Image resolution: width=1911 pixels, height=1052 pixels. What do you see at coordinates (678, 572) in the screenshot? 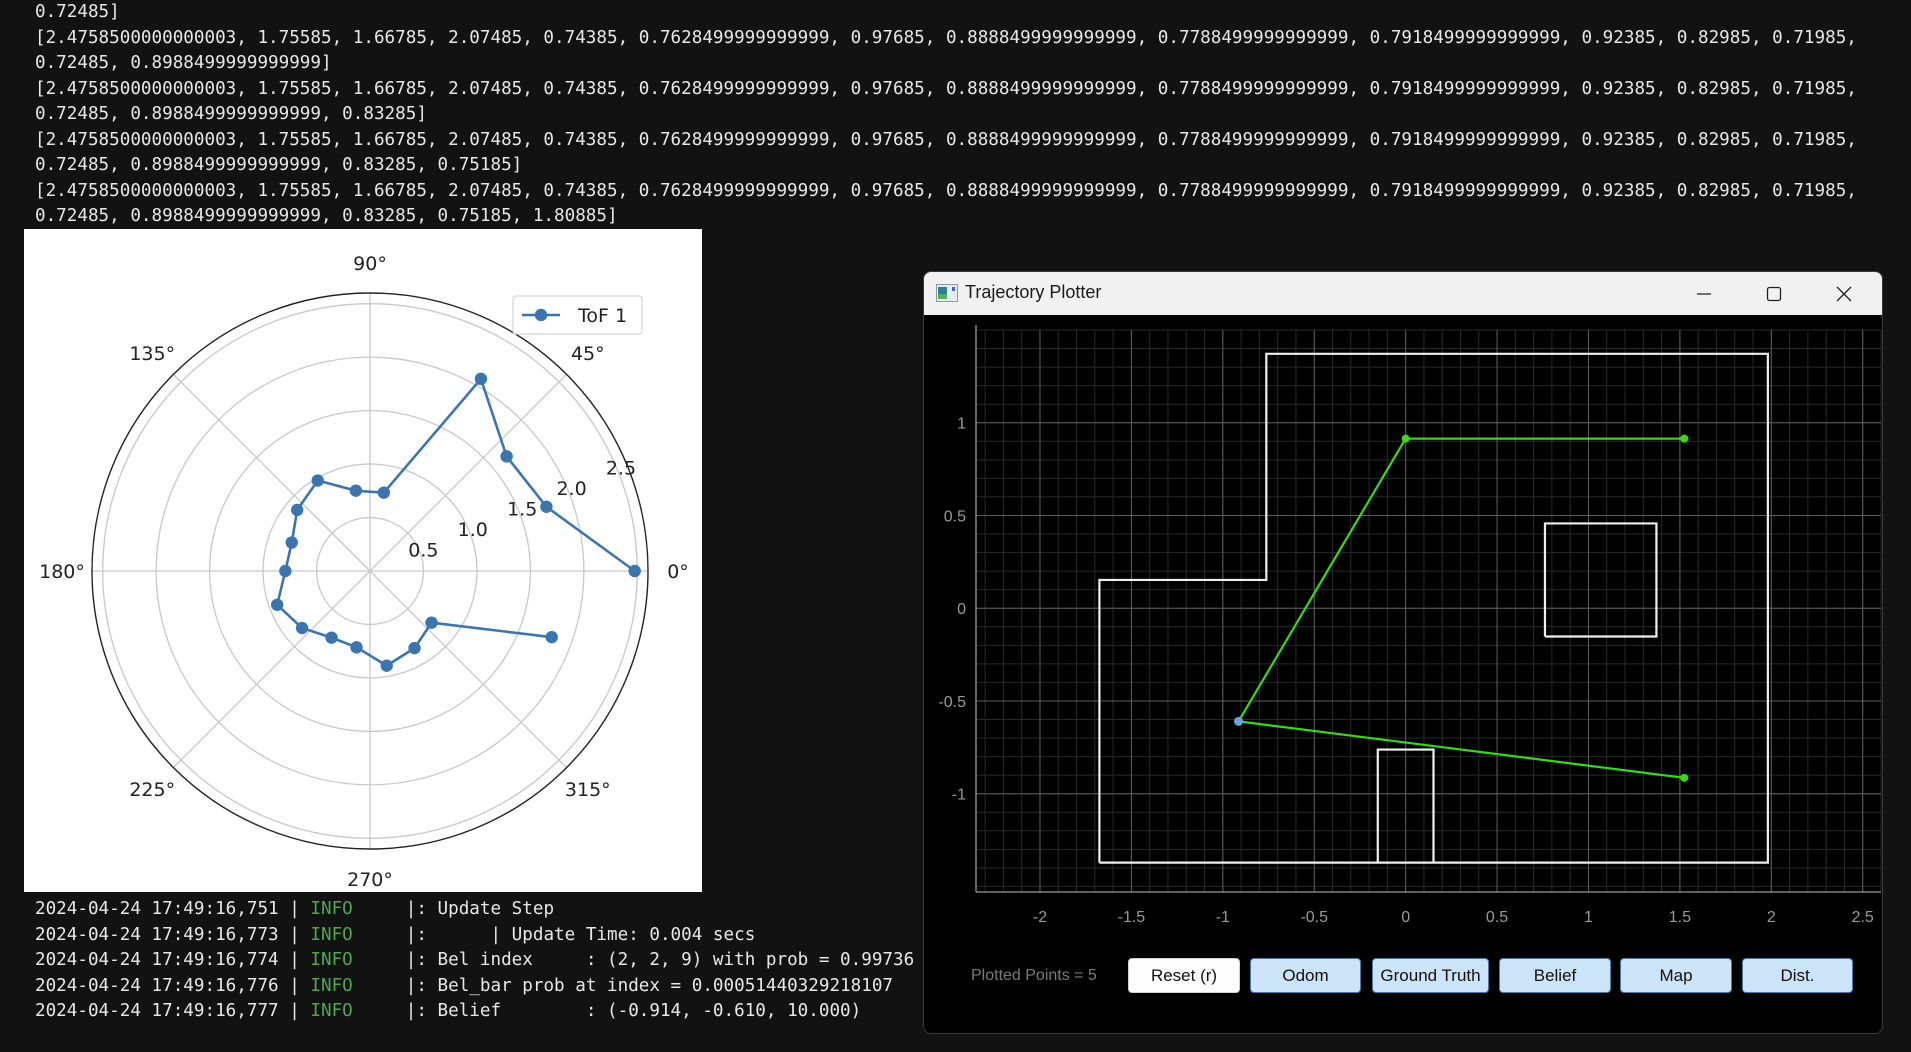
I see `angle-tick-label: 0°` at bounding box center [678, 572].